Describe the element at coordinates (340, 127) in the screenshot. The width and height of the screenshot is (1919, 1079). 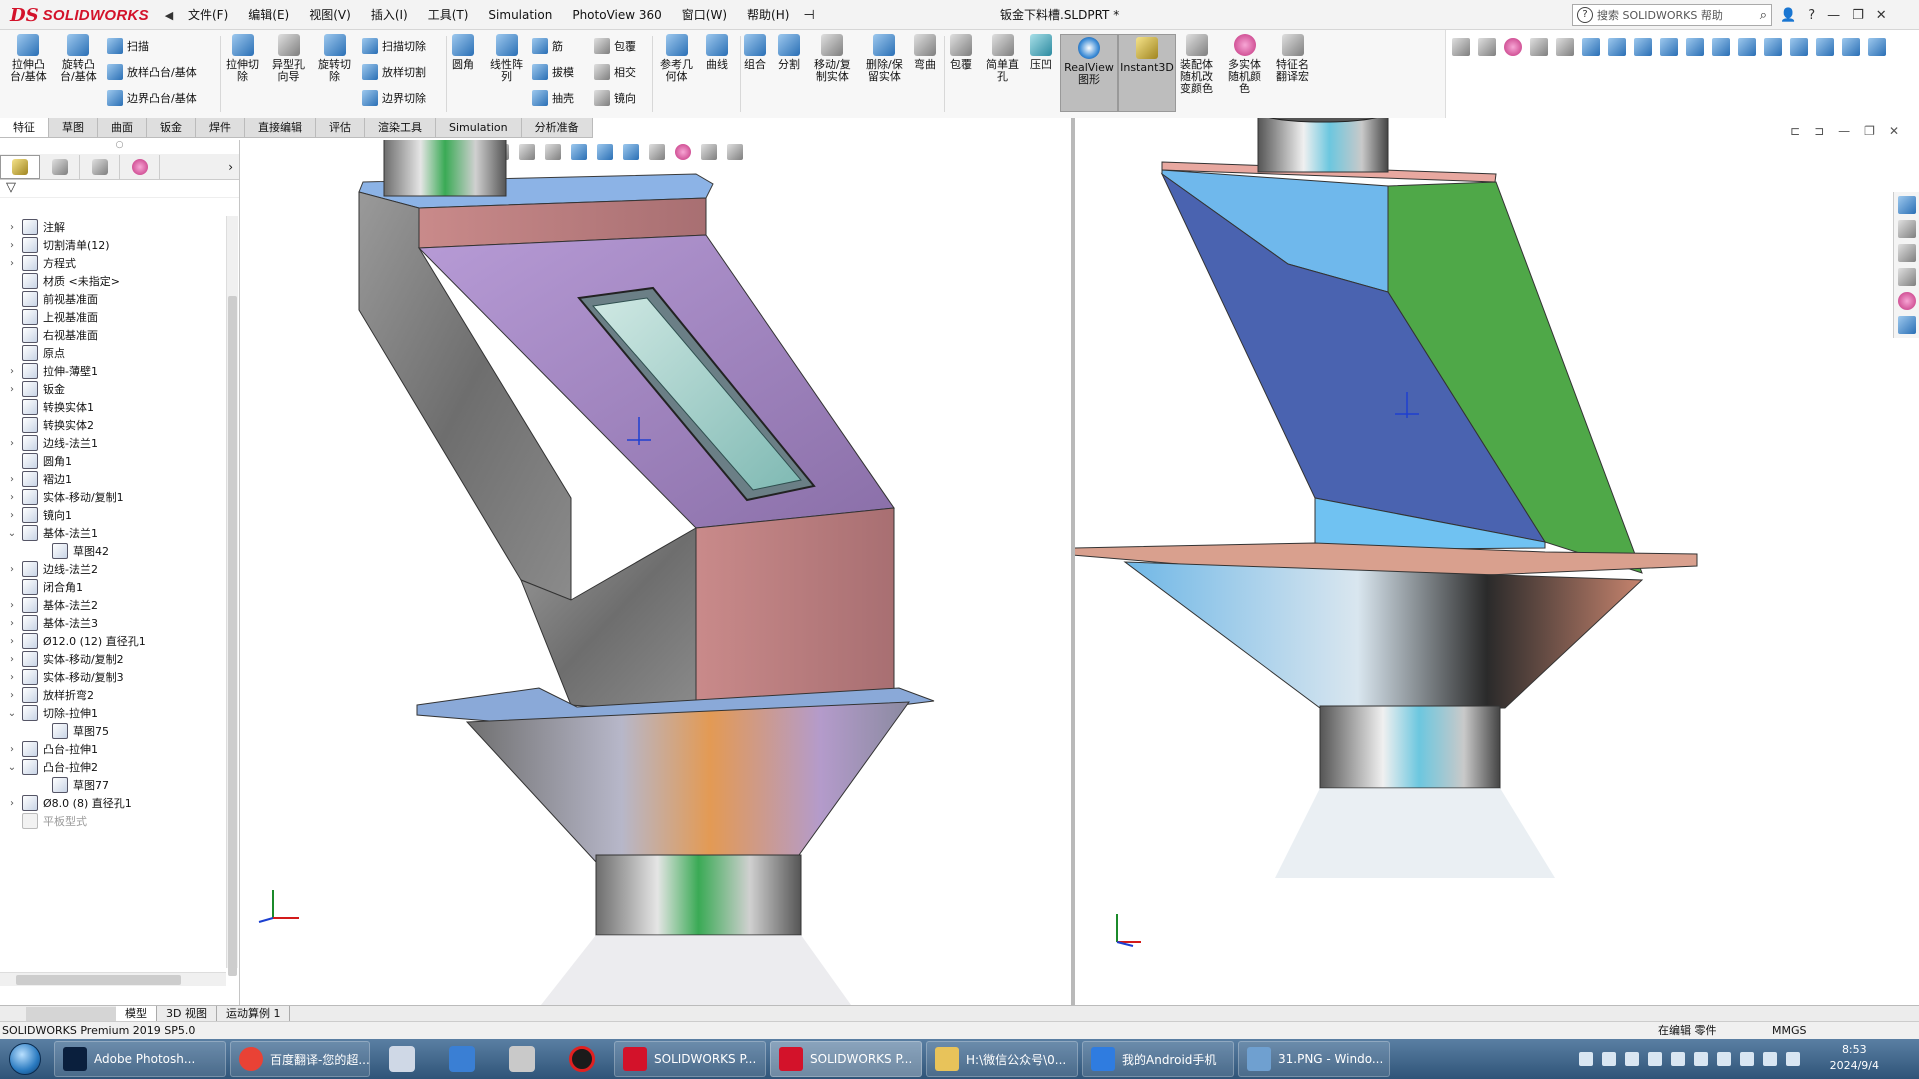
I see `tab-evaluate: 评估` at that location.